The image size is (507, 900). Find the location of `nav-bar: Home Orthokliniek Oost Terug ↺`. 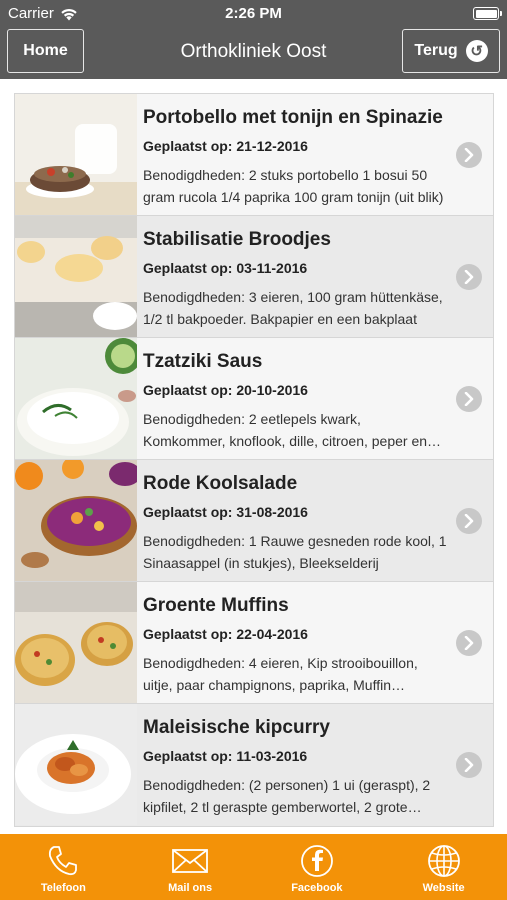

nav-bar: Home Orthokliniek Oost Terug ↺ is located at coordinates (253, 53).